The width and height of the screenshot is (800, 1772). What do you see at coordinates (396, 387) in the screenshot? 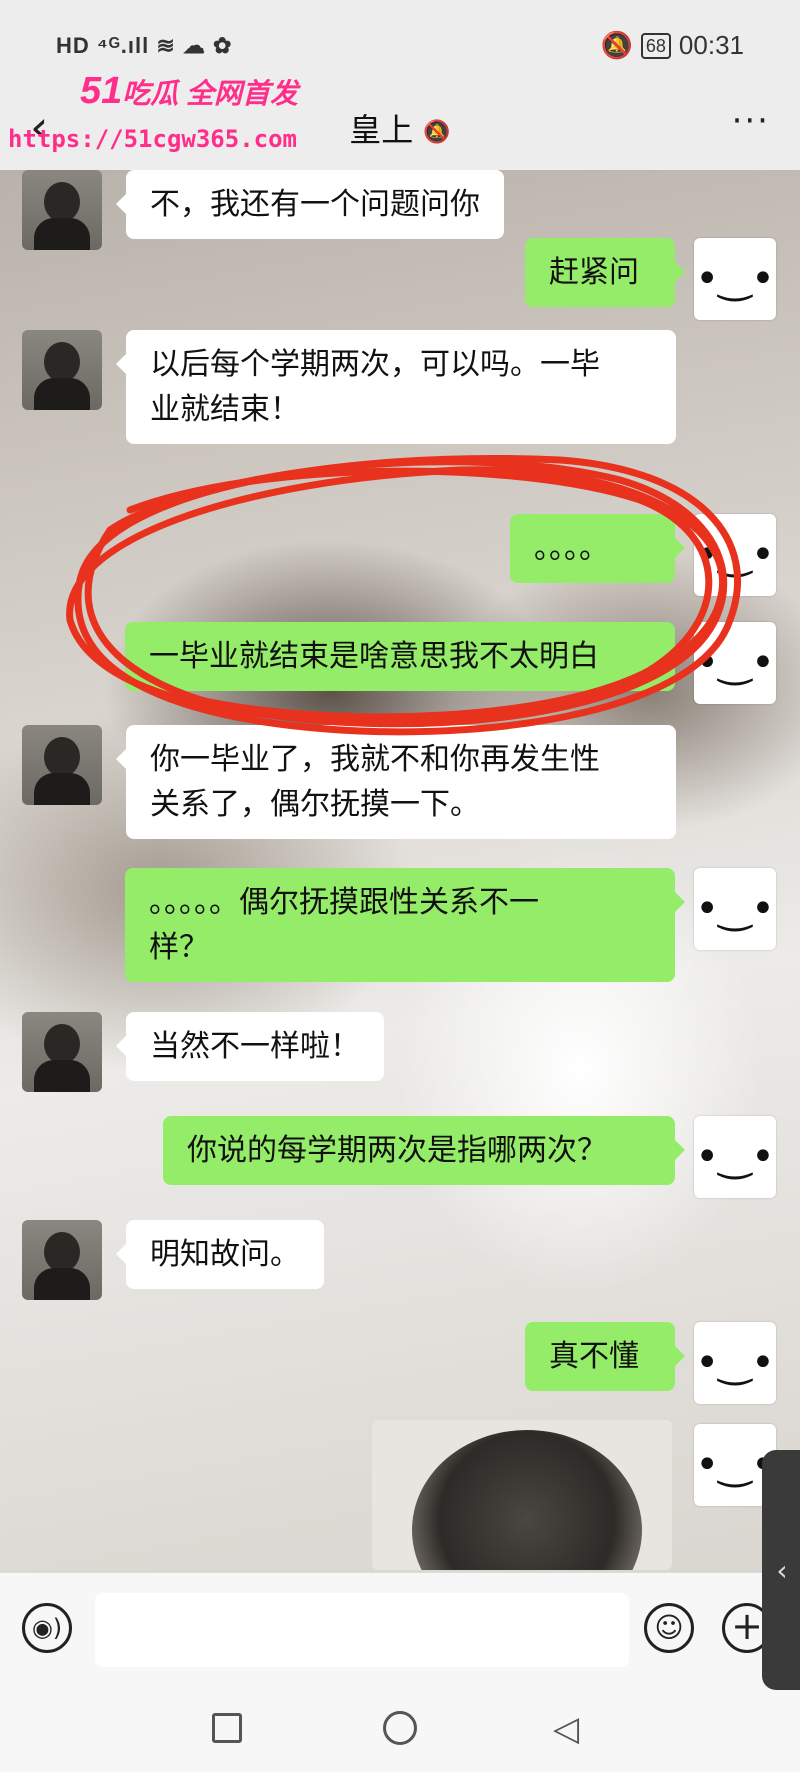
I see `message-bubble-incoming: 以后每个学期两次，可以吗。一毕 业就结束！` at bounding box center [396, 387].